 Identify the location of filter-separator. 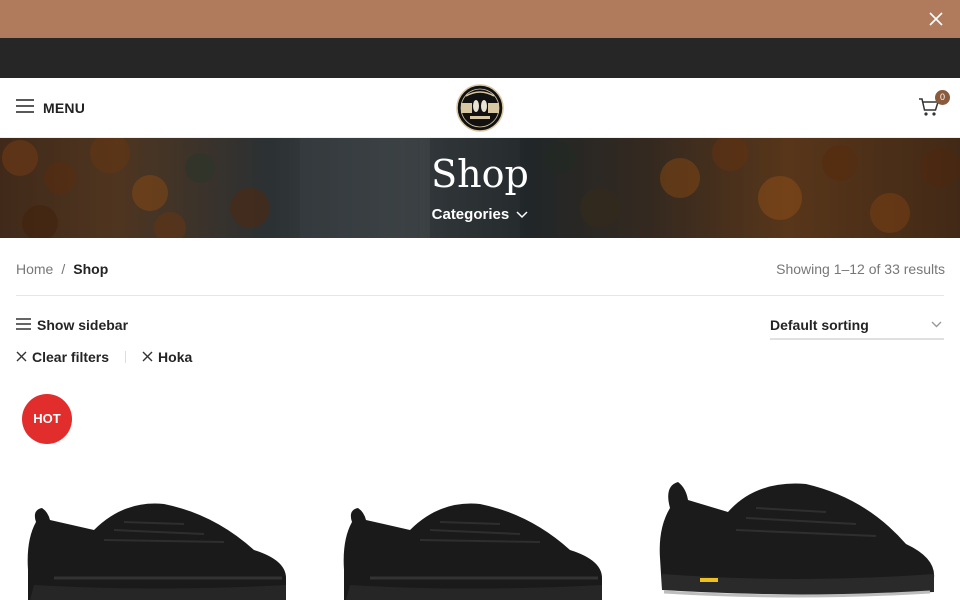
(126, 357).